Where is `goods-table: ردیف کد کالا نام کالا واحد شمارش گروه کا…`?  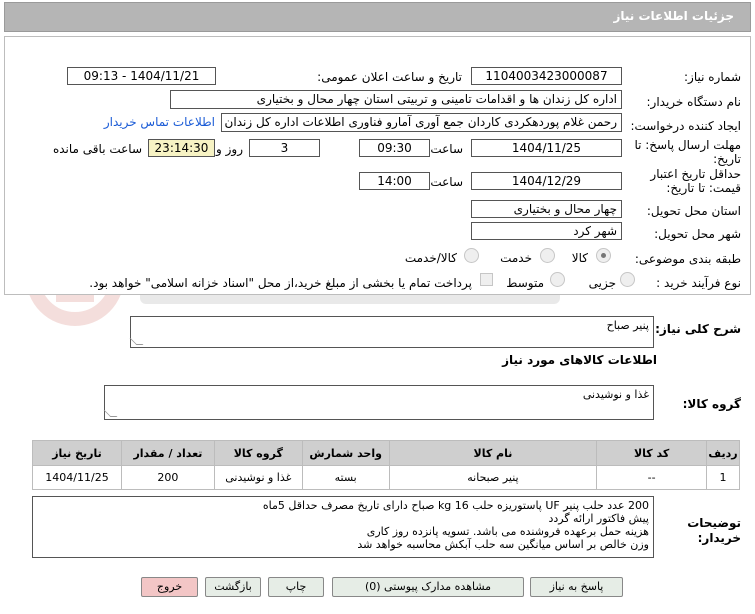 goods-table: ردیف کد کالا نام کالا واحد شمارش گروه کا… is located at coordinates (386, 465).